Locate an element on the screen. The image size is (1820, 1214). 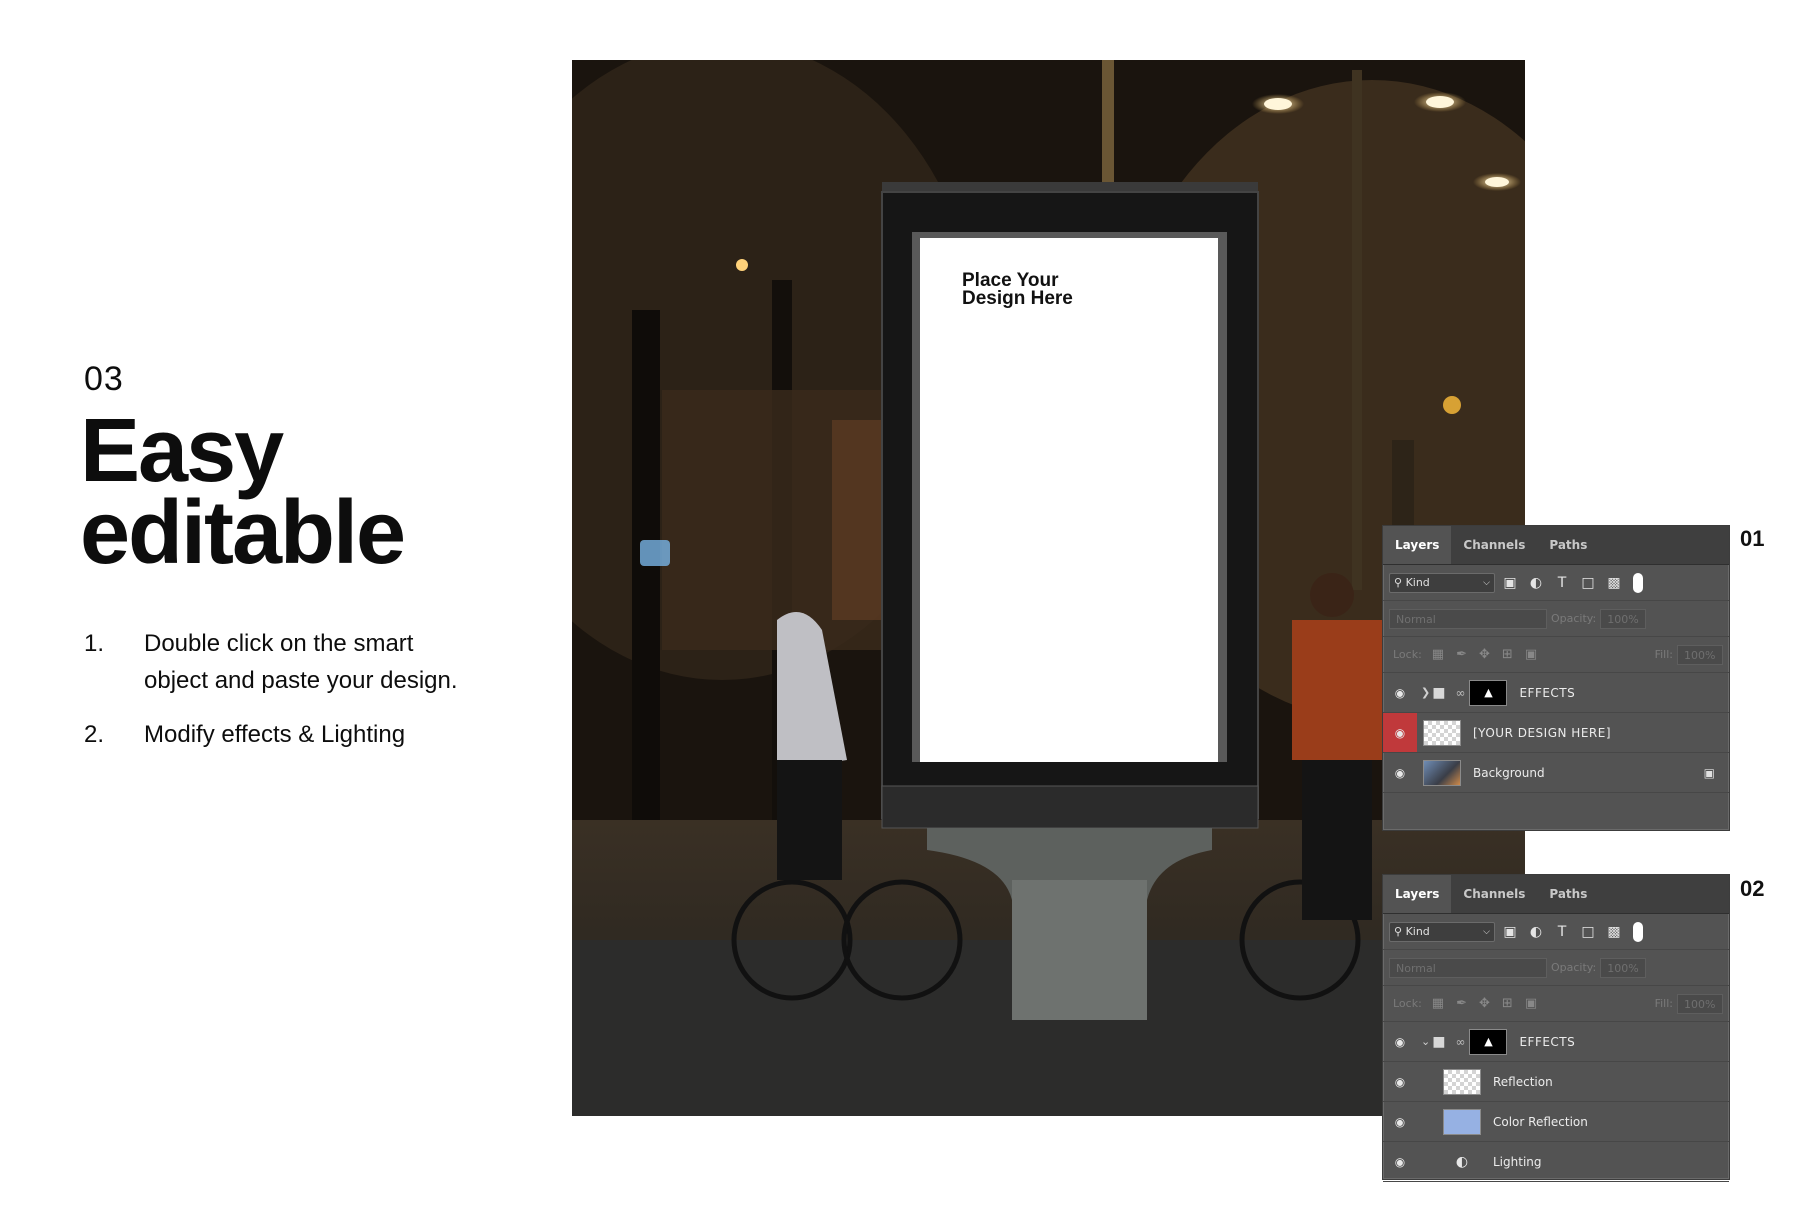
adjustment-layer-icon: ◐ is located at coordinates (1462, 1161).